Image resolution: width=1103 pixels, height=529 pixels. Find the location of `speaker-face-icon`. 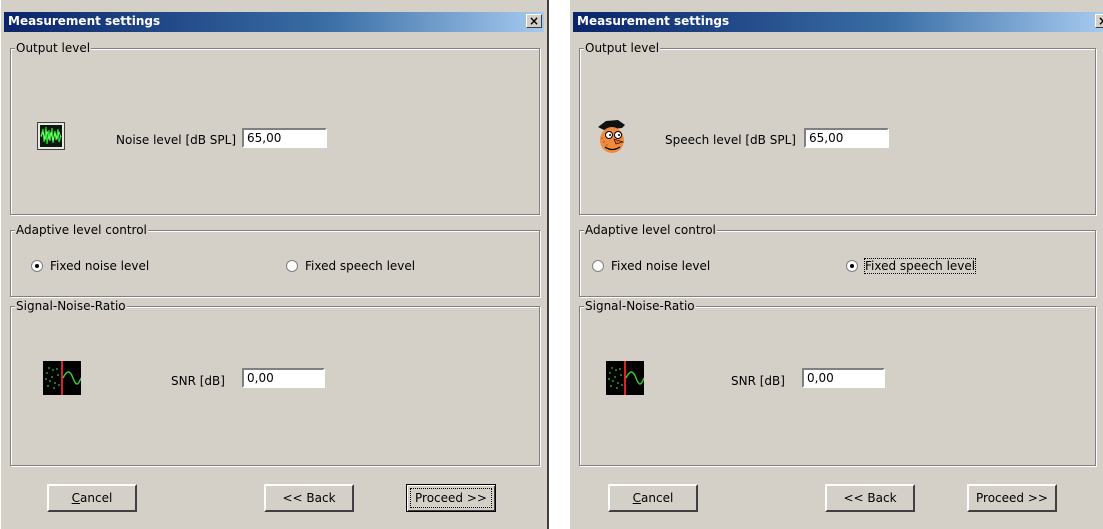

speaker-face-icon is located at coordinates (612, 137).